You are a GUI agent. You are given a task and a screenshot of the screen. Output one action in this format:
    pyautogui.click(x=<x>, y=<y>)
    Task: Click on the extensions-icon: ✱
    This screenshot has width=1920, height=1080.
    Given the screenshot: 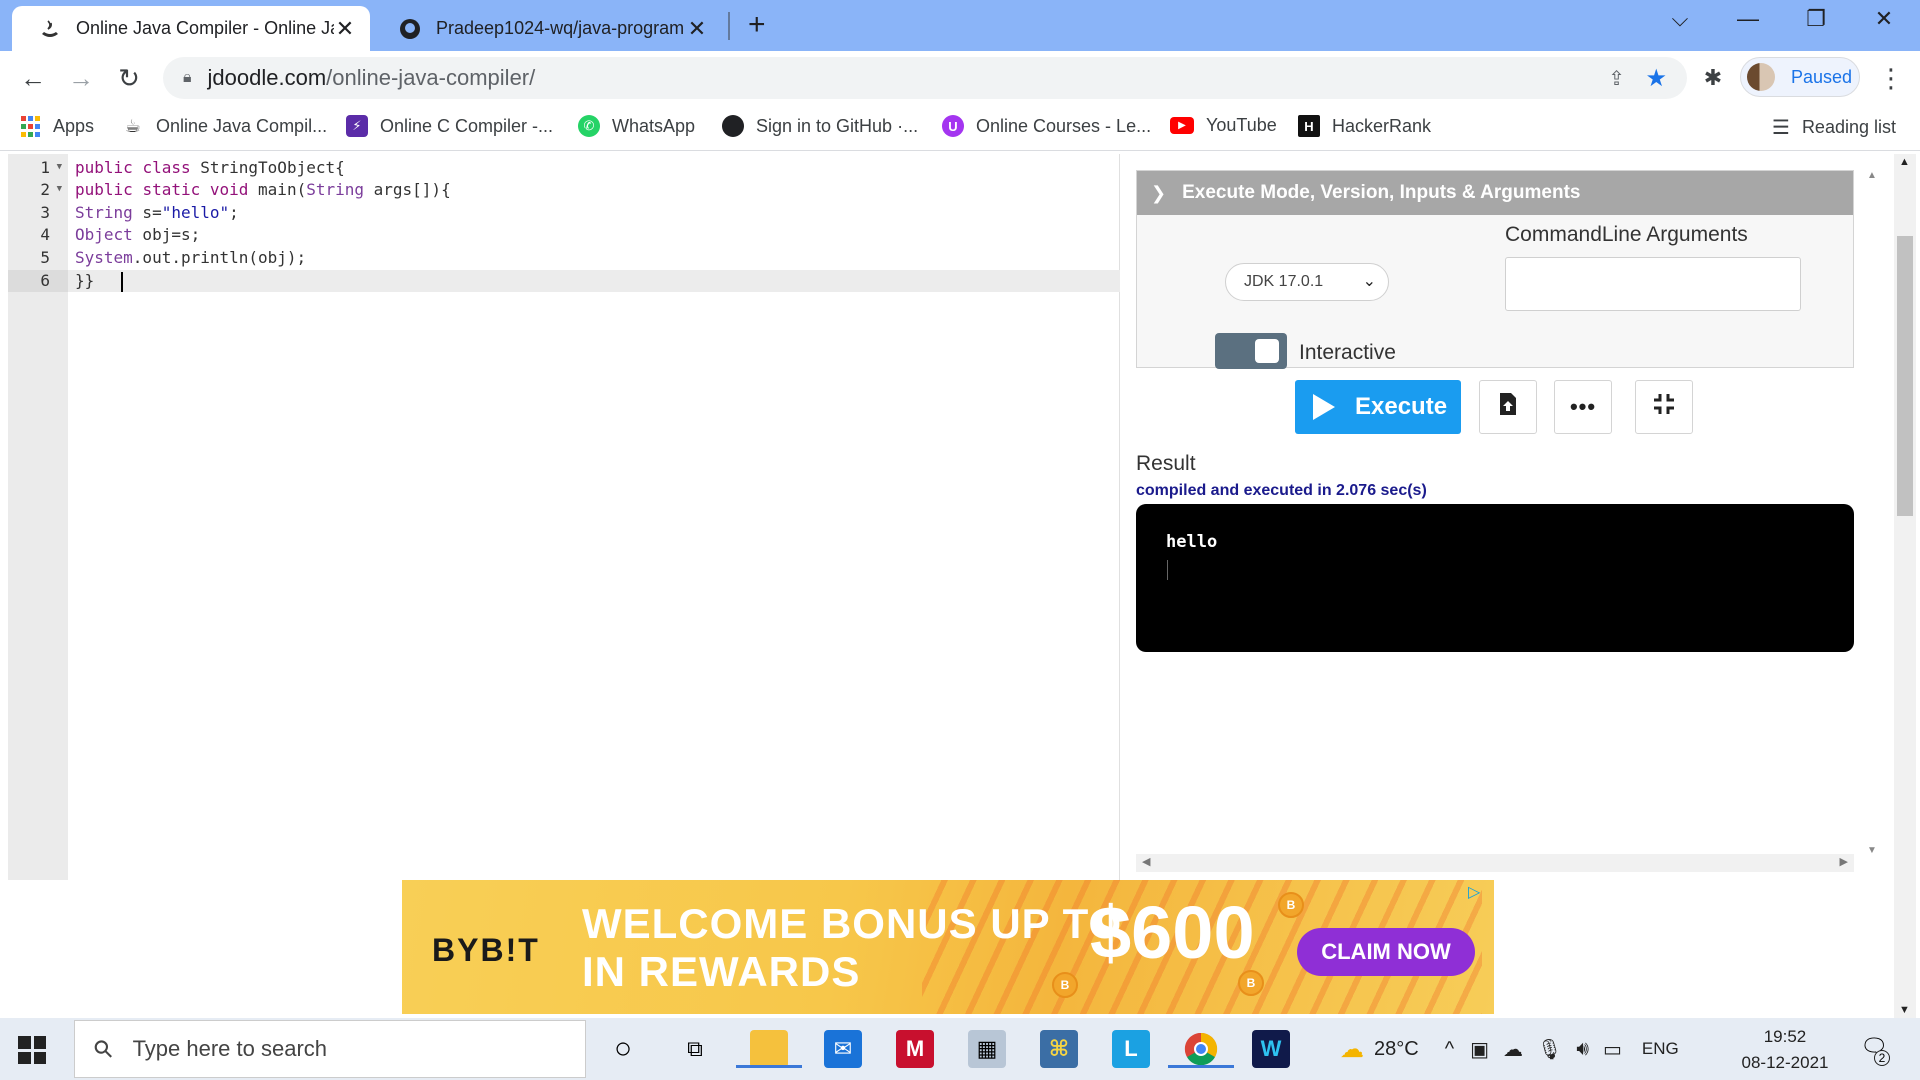 What is the action you would take?
    pyautogui.click(x=1713, y=78)
    